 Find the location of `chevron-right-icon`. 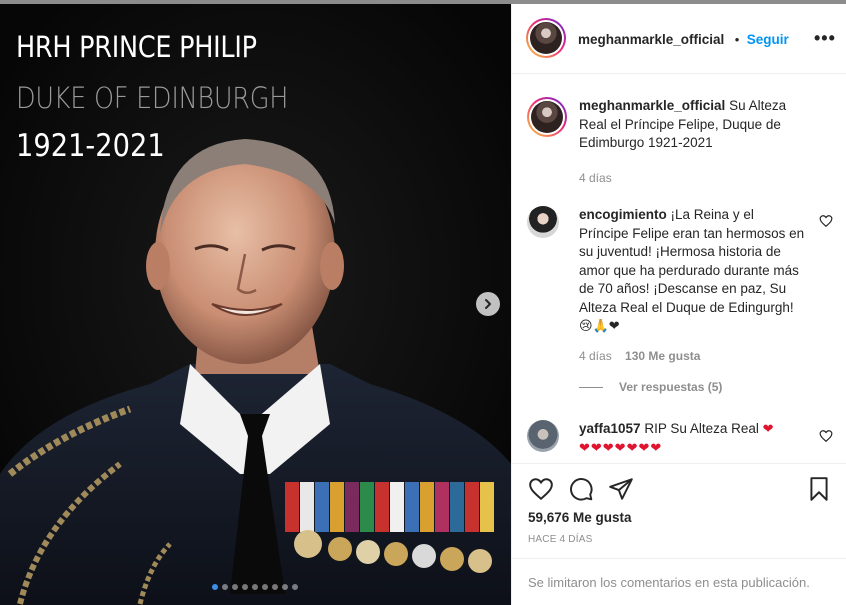

chevron-right-icon is located at coordinates (488, 304).